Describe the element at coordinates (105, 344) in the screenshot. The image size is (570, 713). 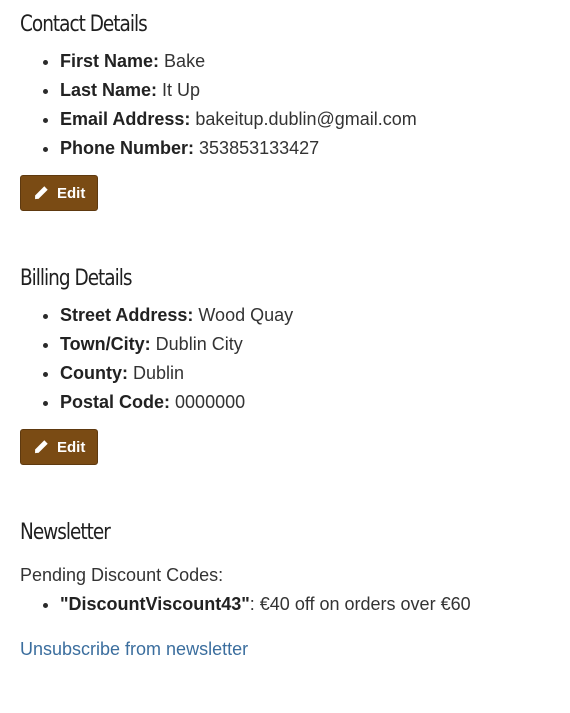
I see `town-city-label: Town/City:` at that location.